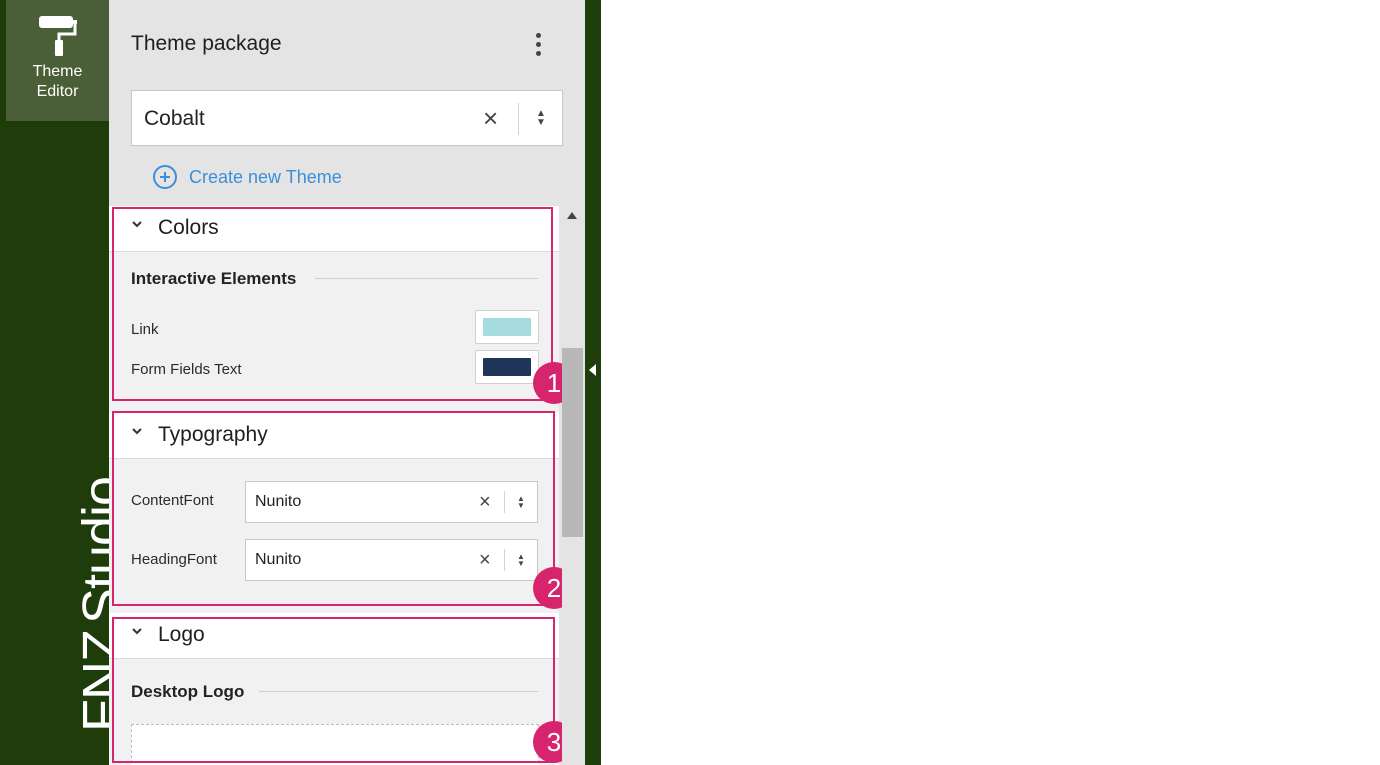 Image resolution: width=1380 pixels, height=765 pixels. I want to click on kebab-menu-icon, so click(538, 44).